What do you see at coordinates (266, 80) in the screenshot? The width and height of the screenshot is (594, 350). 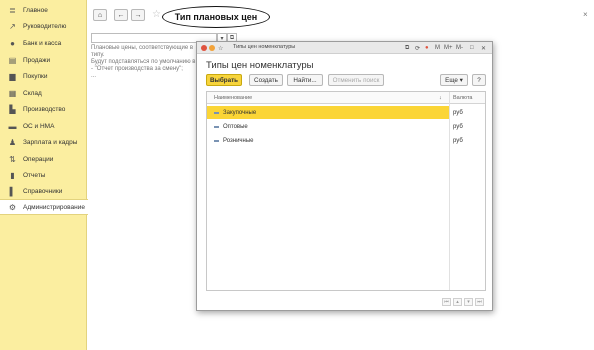 I see `create-button: Создать` at bounding box center [266, 80].